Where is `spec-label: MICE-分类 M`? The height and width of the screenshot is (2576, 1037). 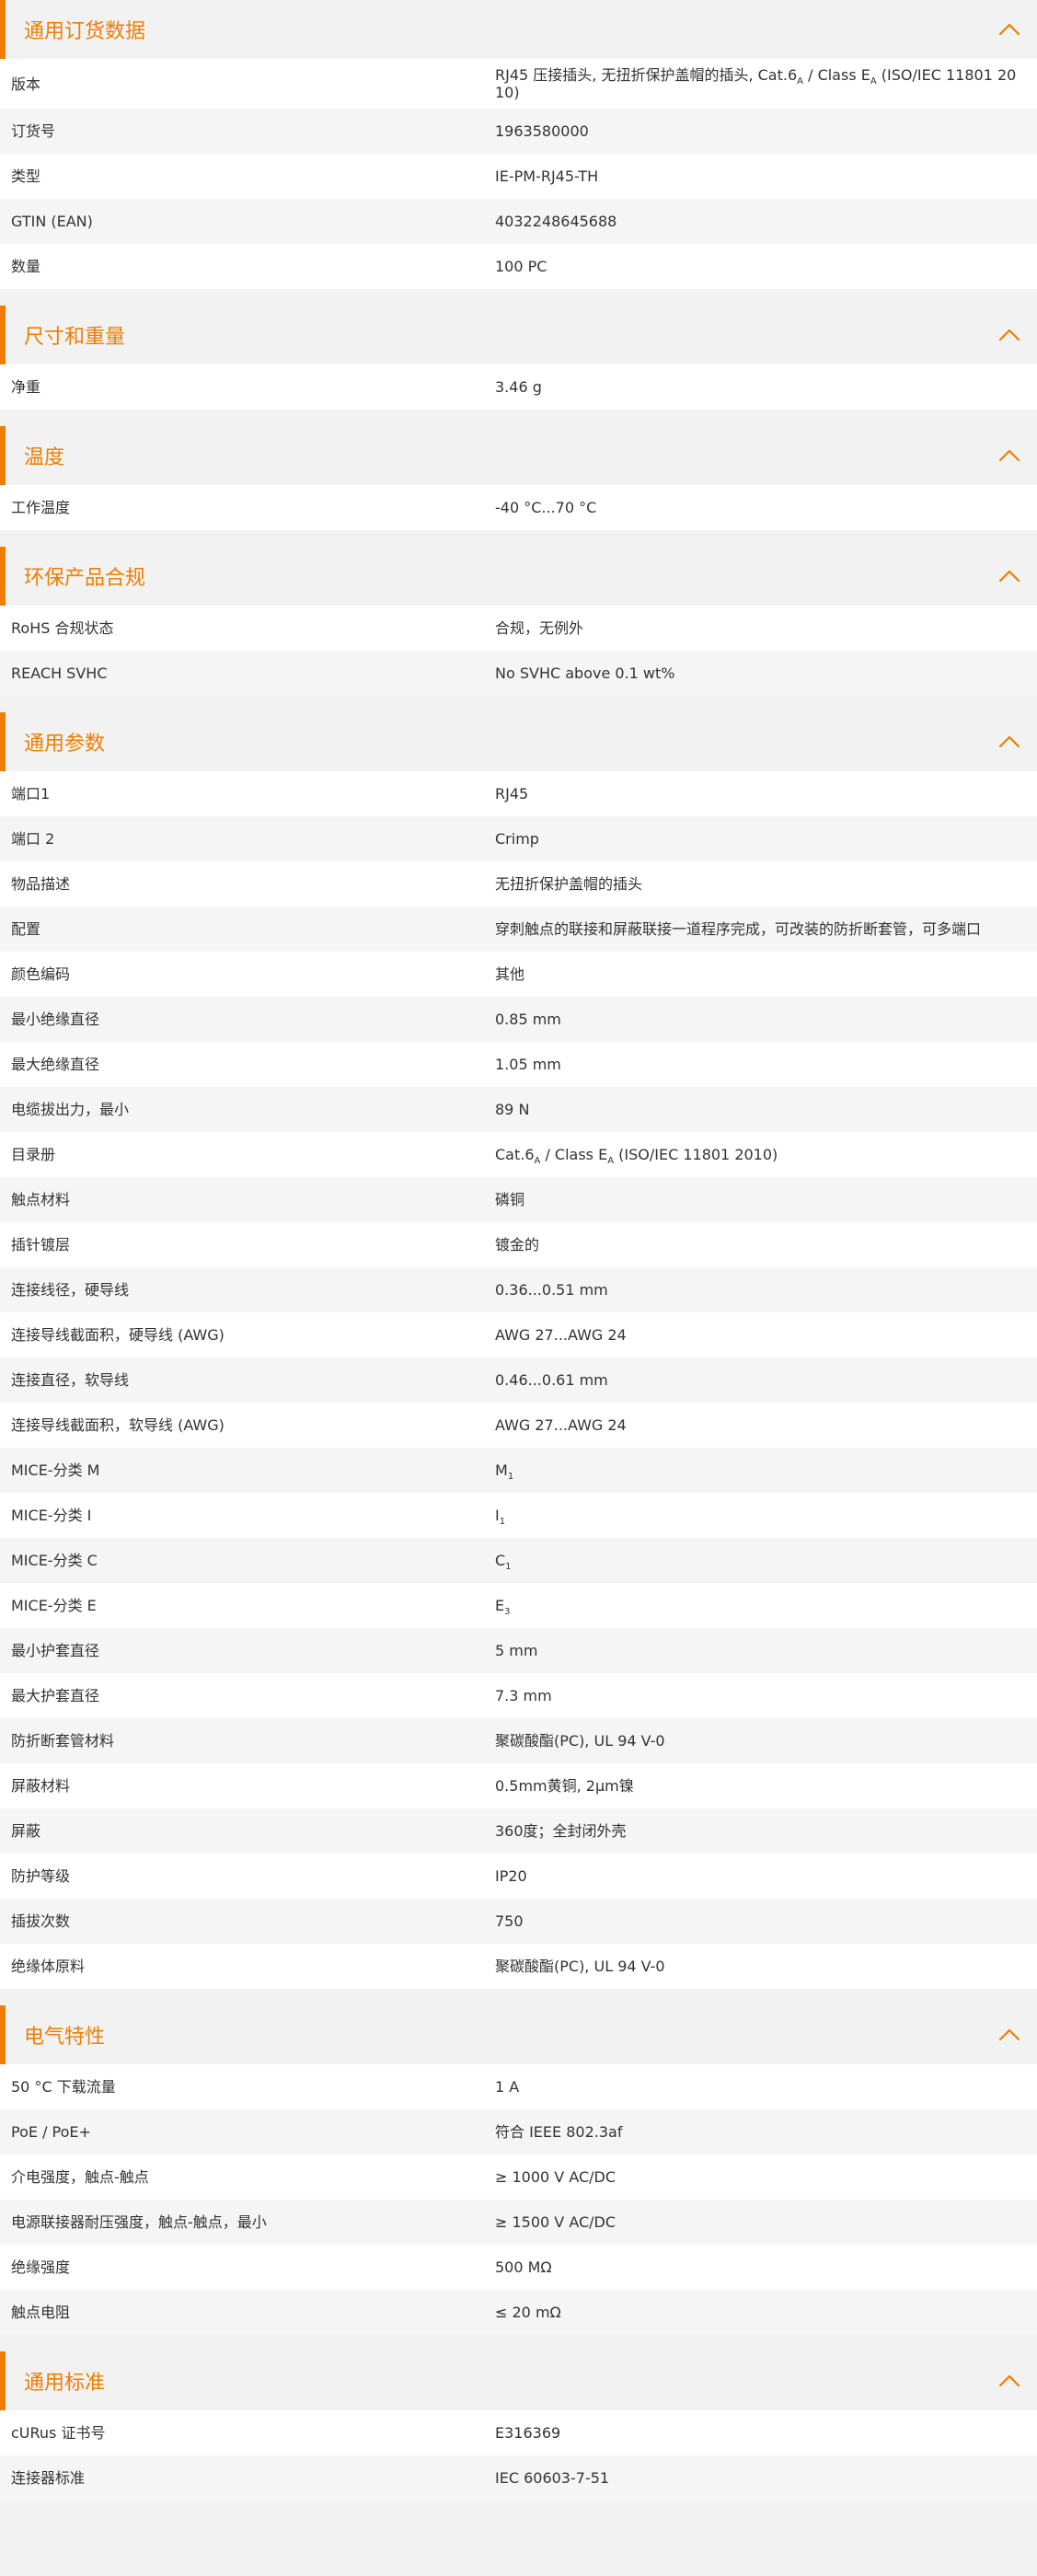
spec-label: MICE-分类 M is located at coordinates (55, 1470).